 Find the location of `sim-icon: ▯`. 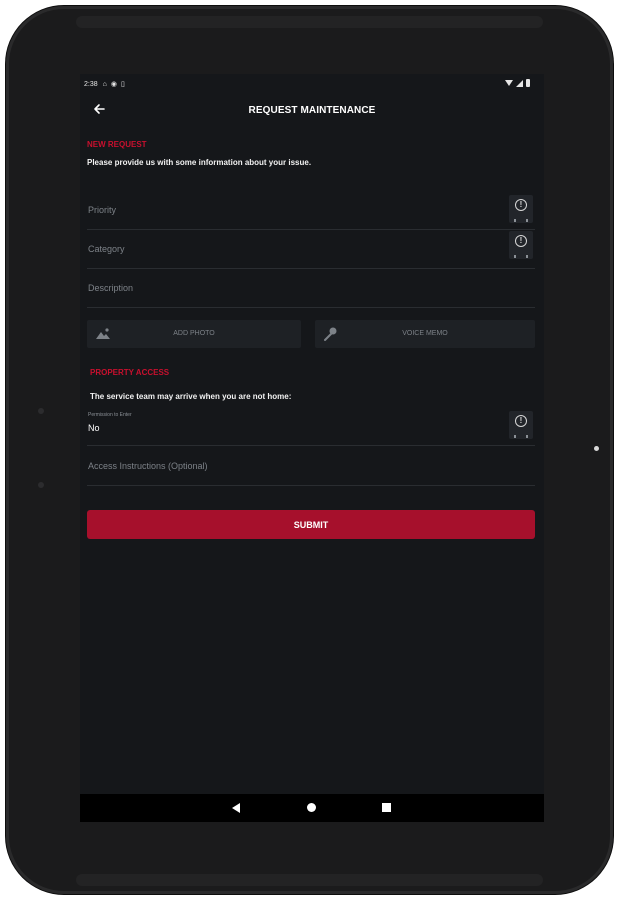

sim-icon: ▯ is located at coordinates (122, 84).